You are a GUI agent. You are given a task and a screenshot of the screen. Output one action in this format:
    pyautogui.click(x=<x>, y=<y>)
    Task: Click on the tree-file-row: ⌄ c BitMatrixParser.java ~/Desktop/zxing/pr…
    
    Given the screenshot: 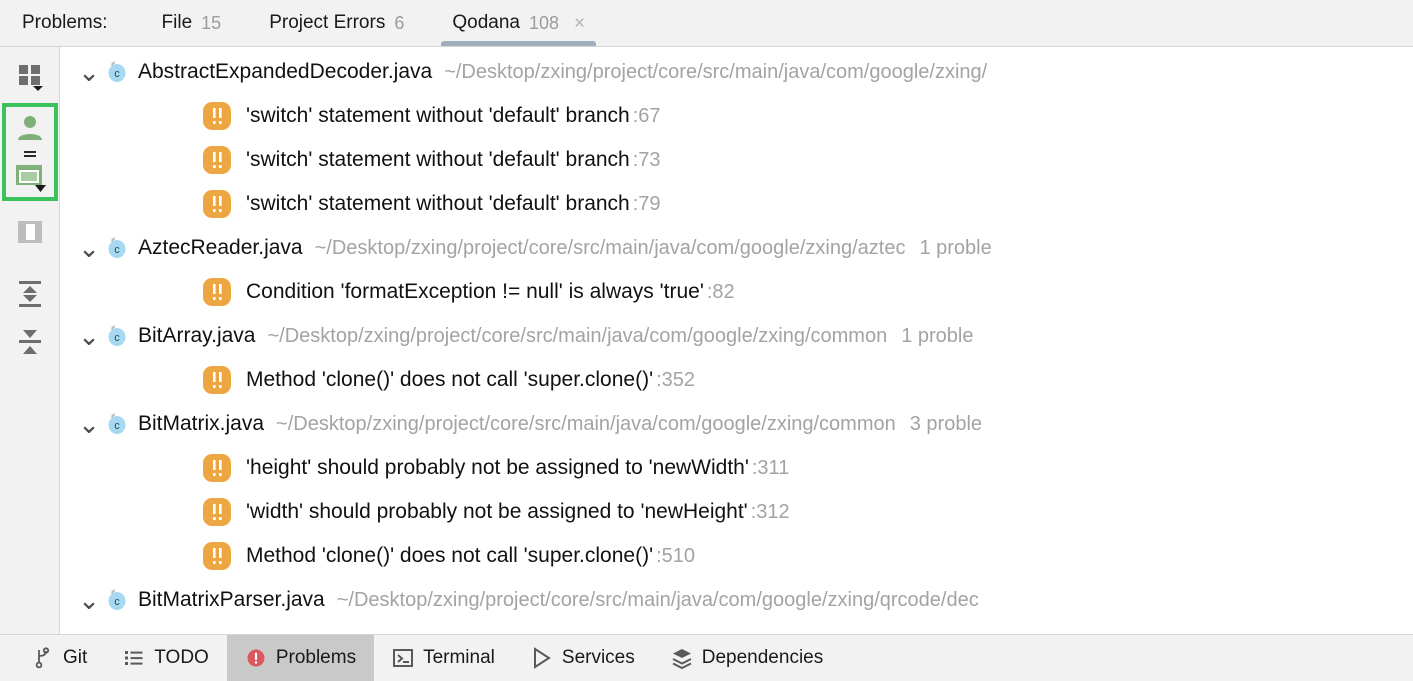 What is the action you would take?
    pyautogui.click(x=736, y=600)
    